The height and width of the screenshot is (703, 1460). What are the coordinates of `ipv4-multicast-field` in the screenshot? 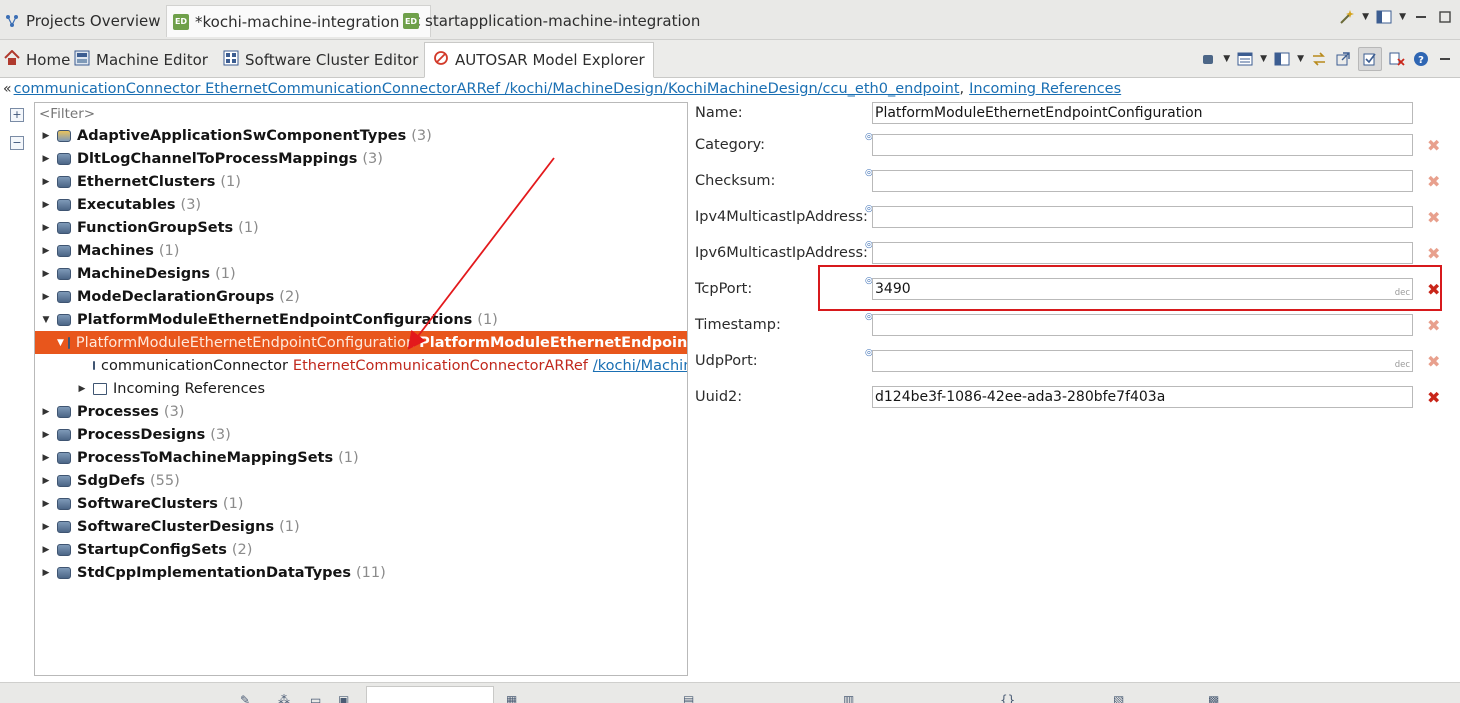 It's located at (1142, 217).